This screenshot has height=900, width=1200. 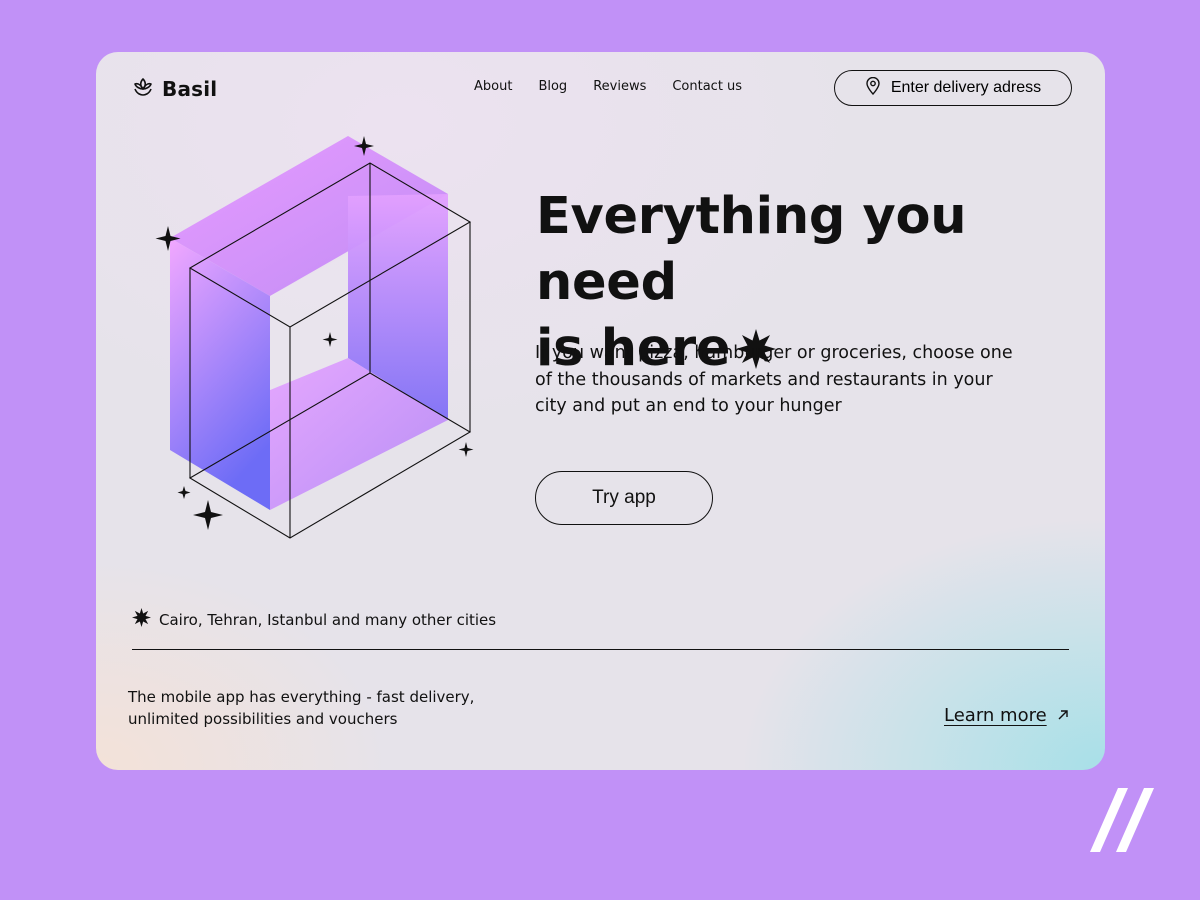 I want to click on delivery-address-button: Enter delivery adress, so click(x=953, y=88).